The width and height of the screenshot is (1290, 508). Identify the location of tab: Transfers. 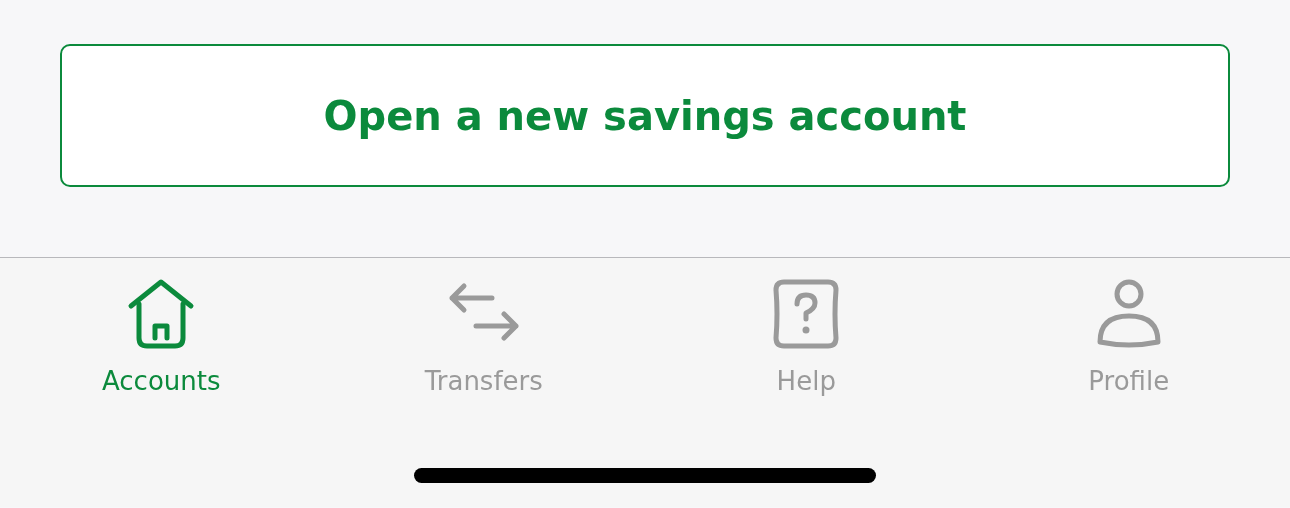
(483, 336).